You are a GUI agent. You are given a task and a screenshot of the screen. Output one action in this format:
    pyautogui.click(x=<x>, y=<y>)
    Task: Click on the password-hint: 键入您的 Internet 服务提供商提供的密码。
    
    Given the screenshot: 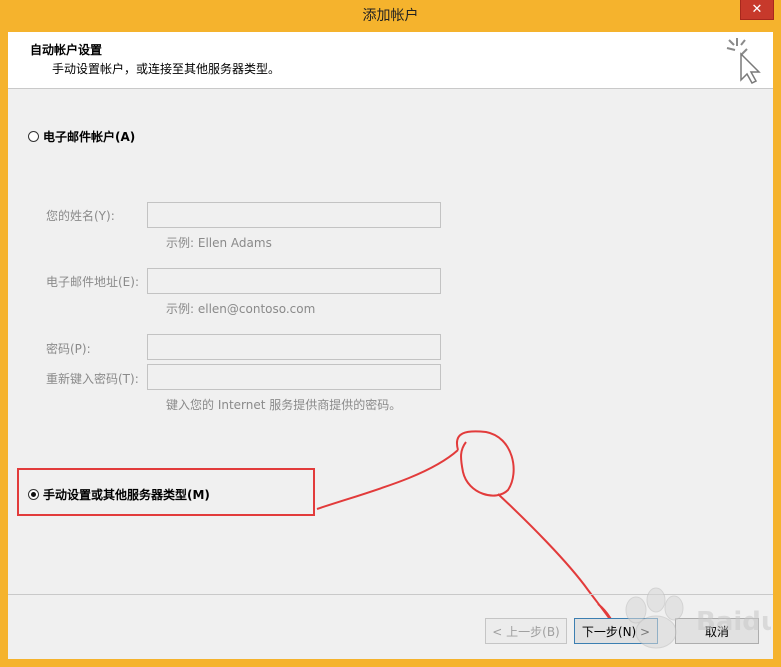 What is the action you would take?
    pyautogui.click(x=284, y=405)
    